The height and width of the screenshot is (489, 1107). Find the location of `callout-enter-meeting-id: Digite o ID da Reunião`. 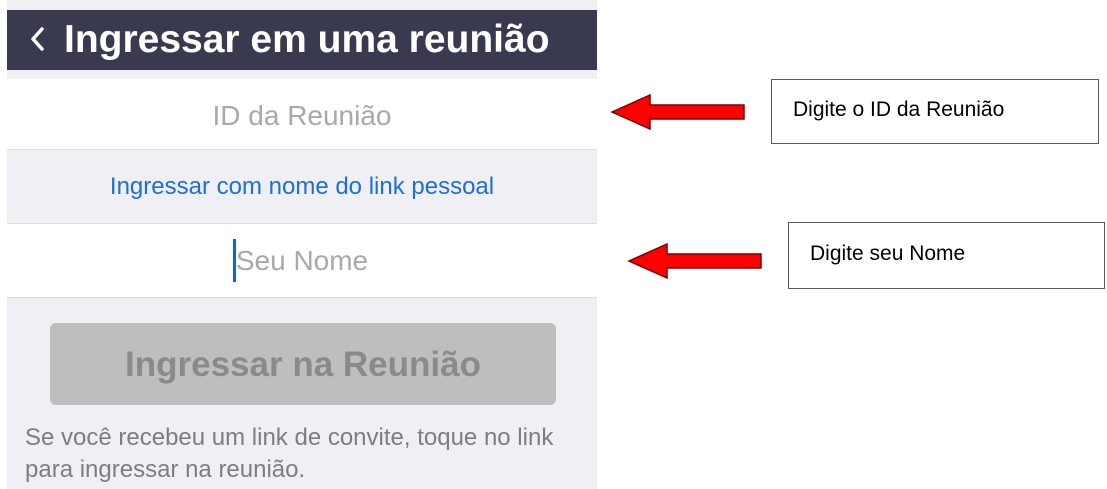

callout-enter-meeting-id: Digite o ID da Reunião is located at coordinates (935, 111).